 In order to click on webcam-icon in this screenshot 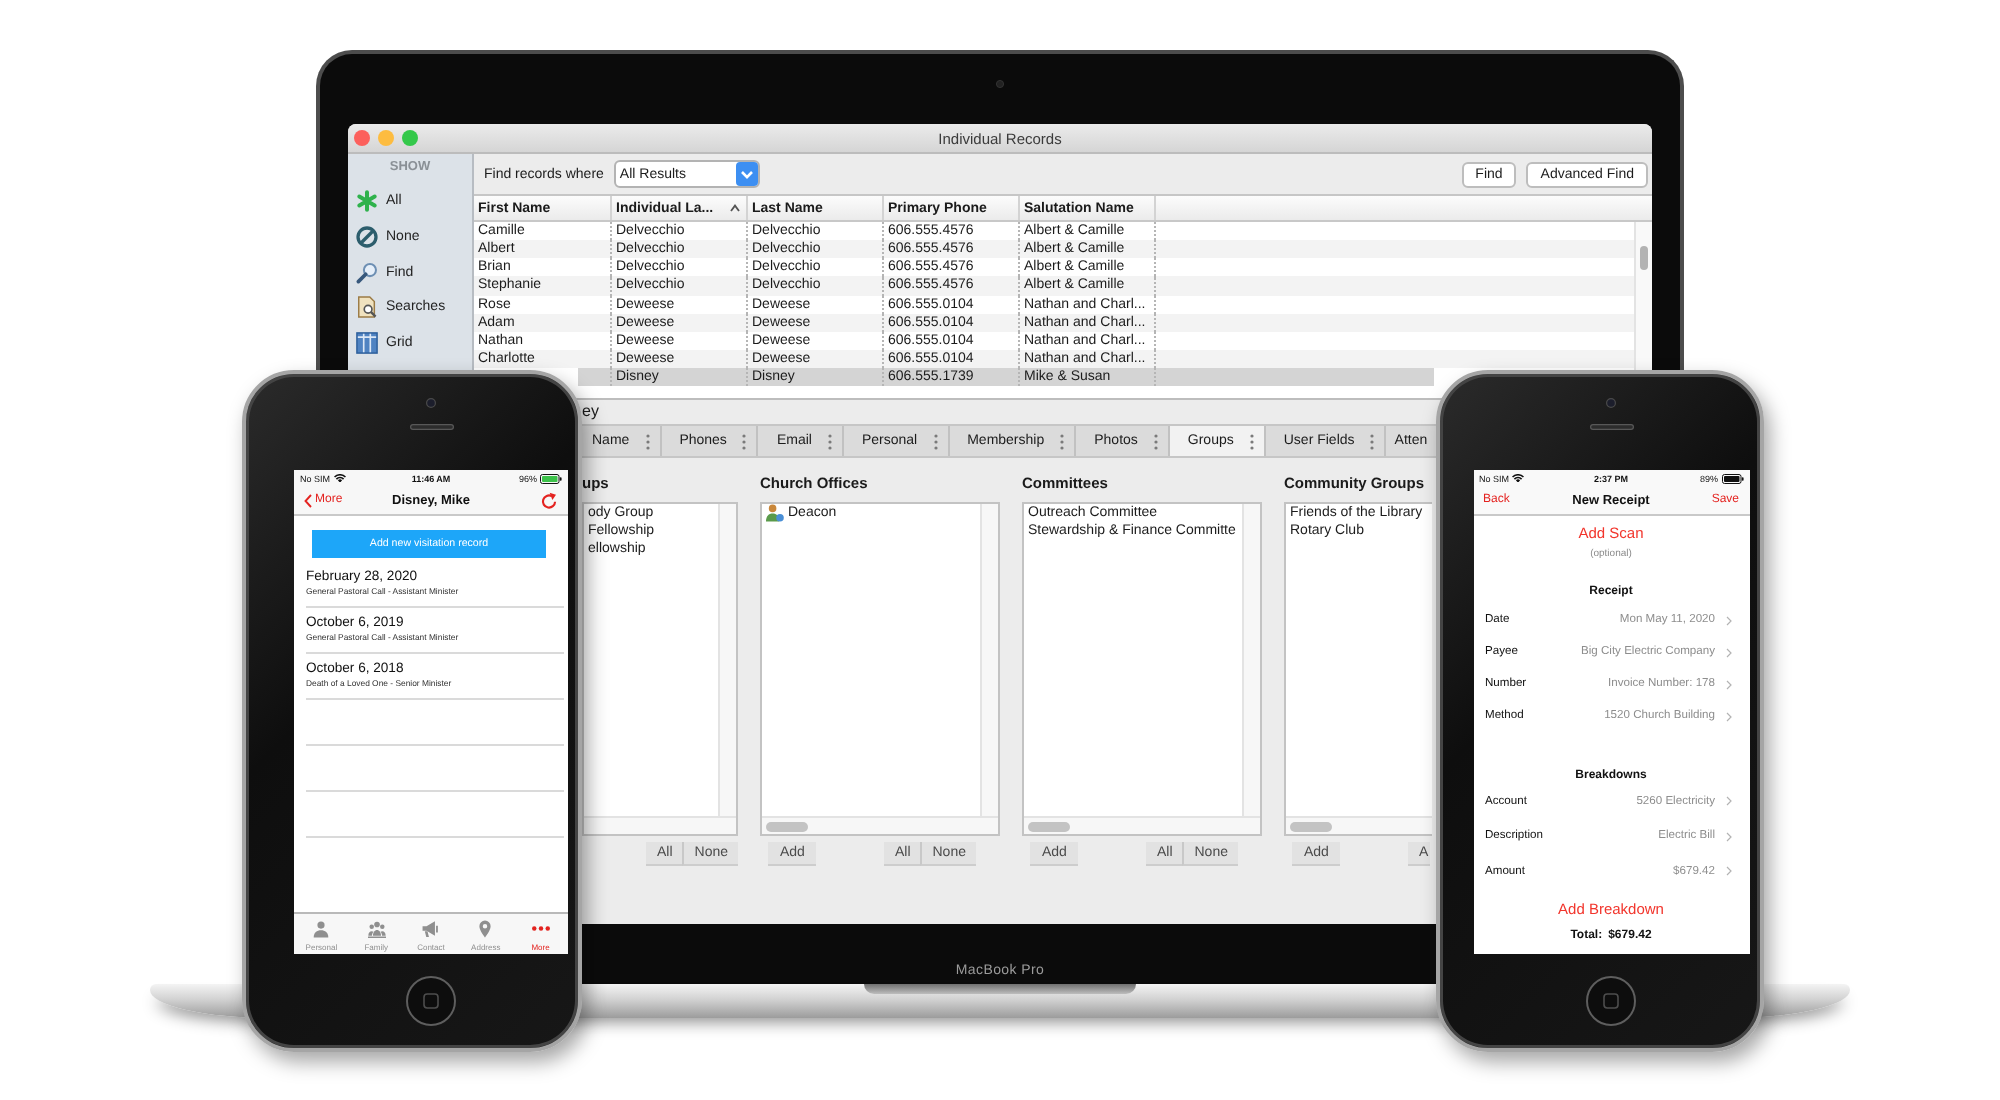, I will do `click(1000, 84)`.